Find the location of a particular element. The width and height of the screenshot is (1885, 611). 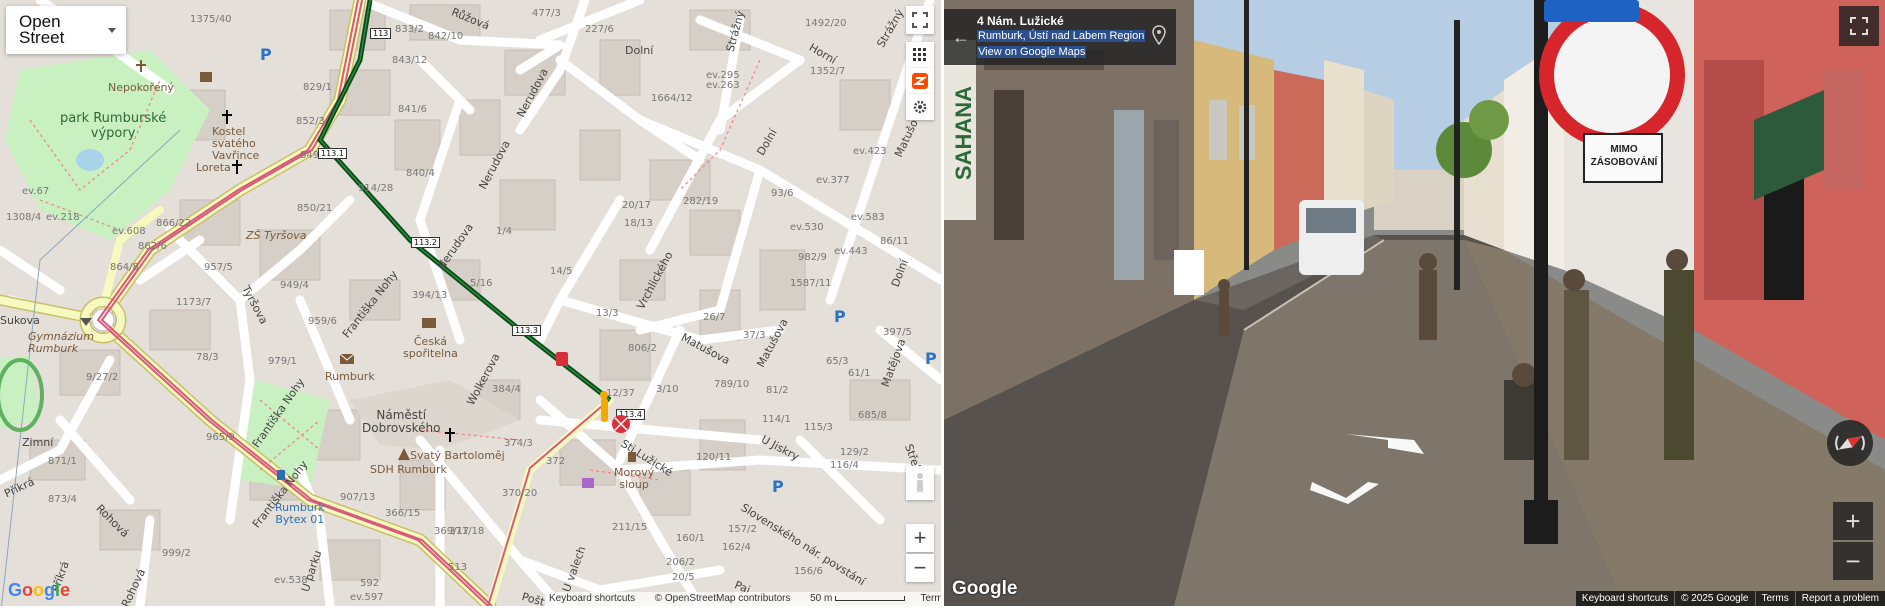

shop-icon is located at coordinates (588, 483).